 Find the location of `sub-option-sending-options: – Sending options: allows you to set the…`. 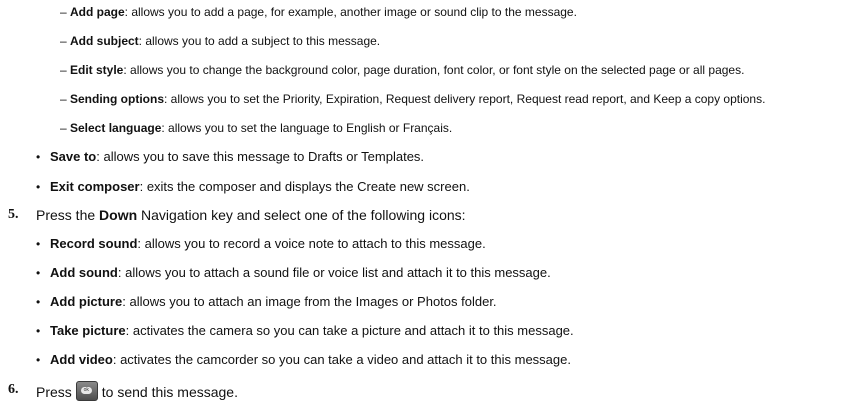

sub-option-sending-options: – Sending options: allows you to set the… is located at coordinates (412, 99).